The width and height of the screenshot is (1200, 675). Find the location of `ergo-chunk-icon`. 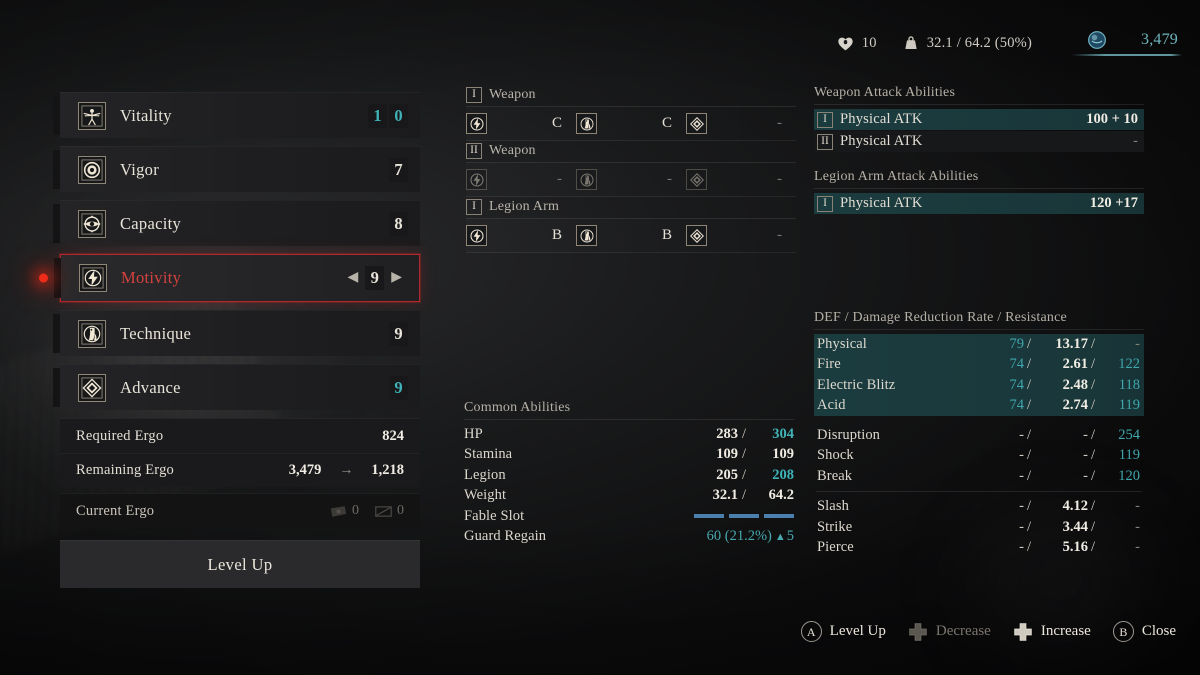

ergo-chunk-icon is located at coordinates (338, 511).